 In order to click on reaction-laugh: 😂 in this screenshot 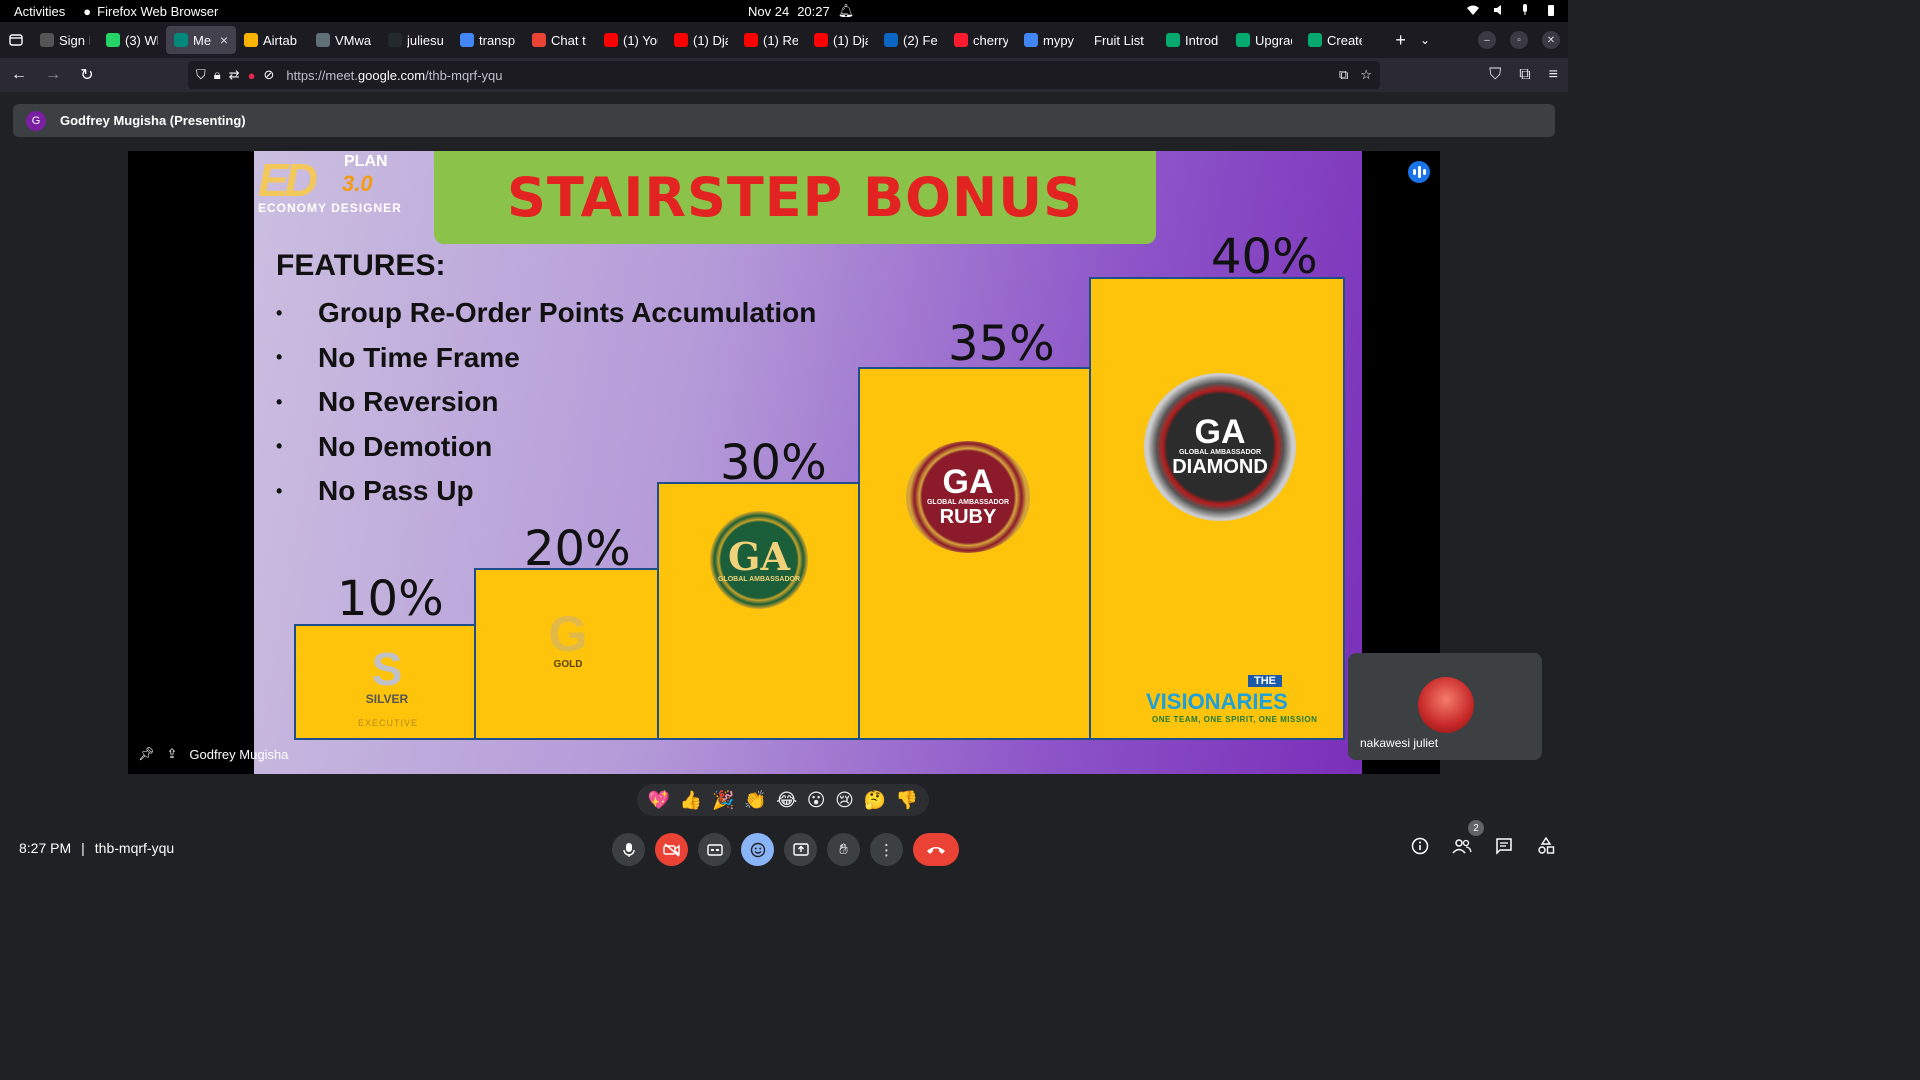, I will do `click(786, 800)`.